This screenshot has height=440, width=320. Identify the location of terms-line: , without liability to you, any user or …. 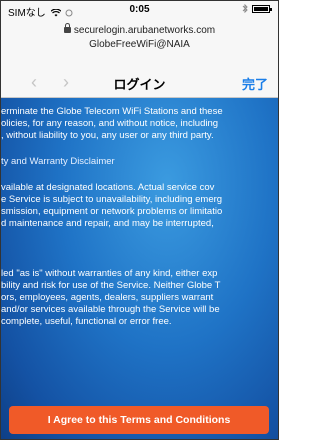
(107, 135).